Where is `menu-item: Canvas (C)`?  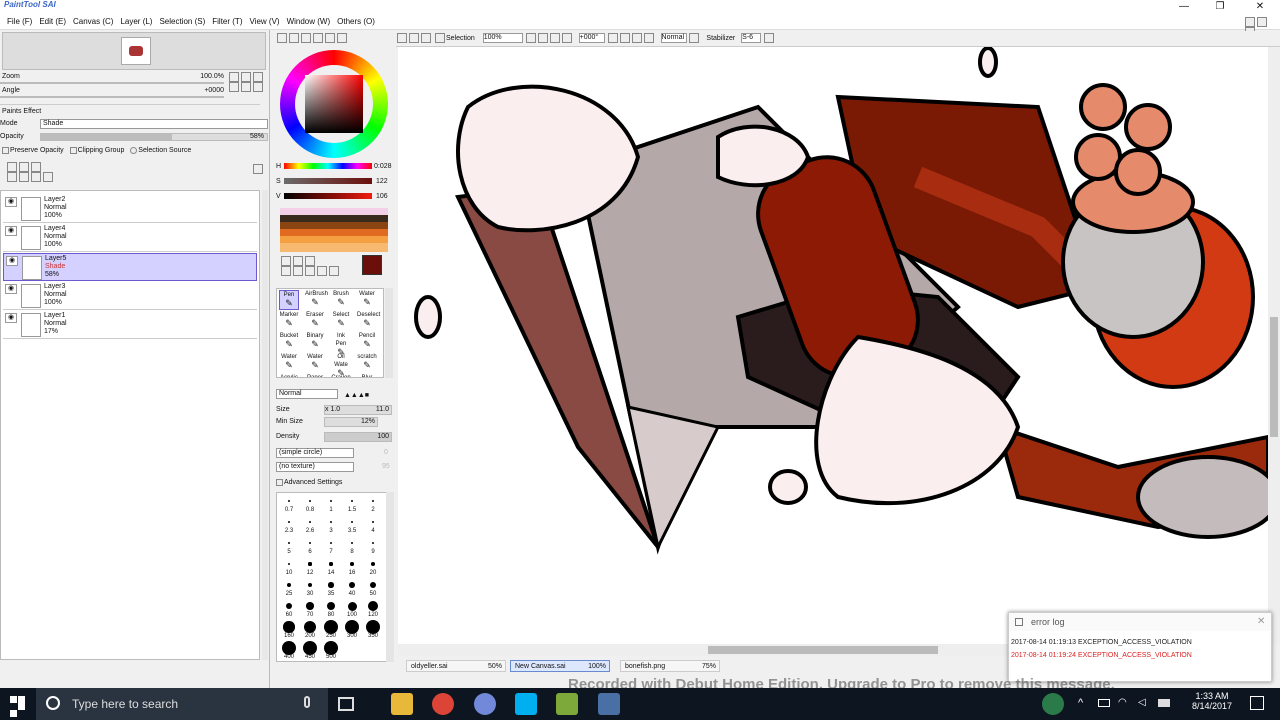 menu-item: Canvas (C) is located at coordinates (93, 22).